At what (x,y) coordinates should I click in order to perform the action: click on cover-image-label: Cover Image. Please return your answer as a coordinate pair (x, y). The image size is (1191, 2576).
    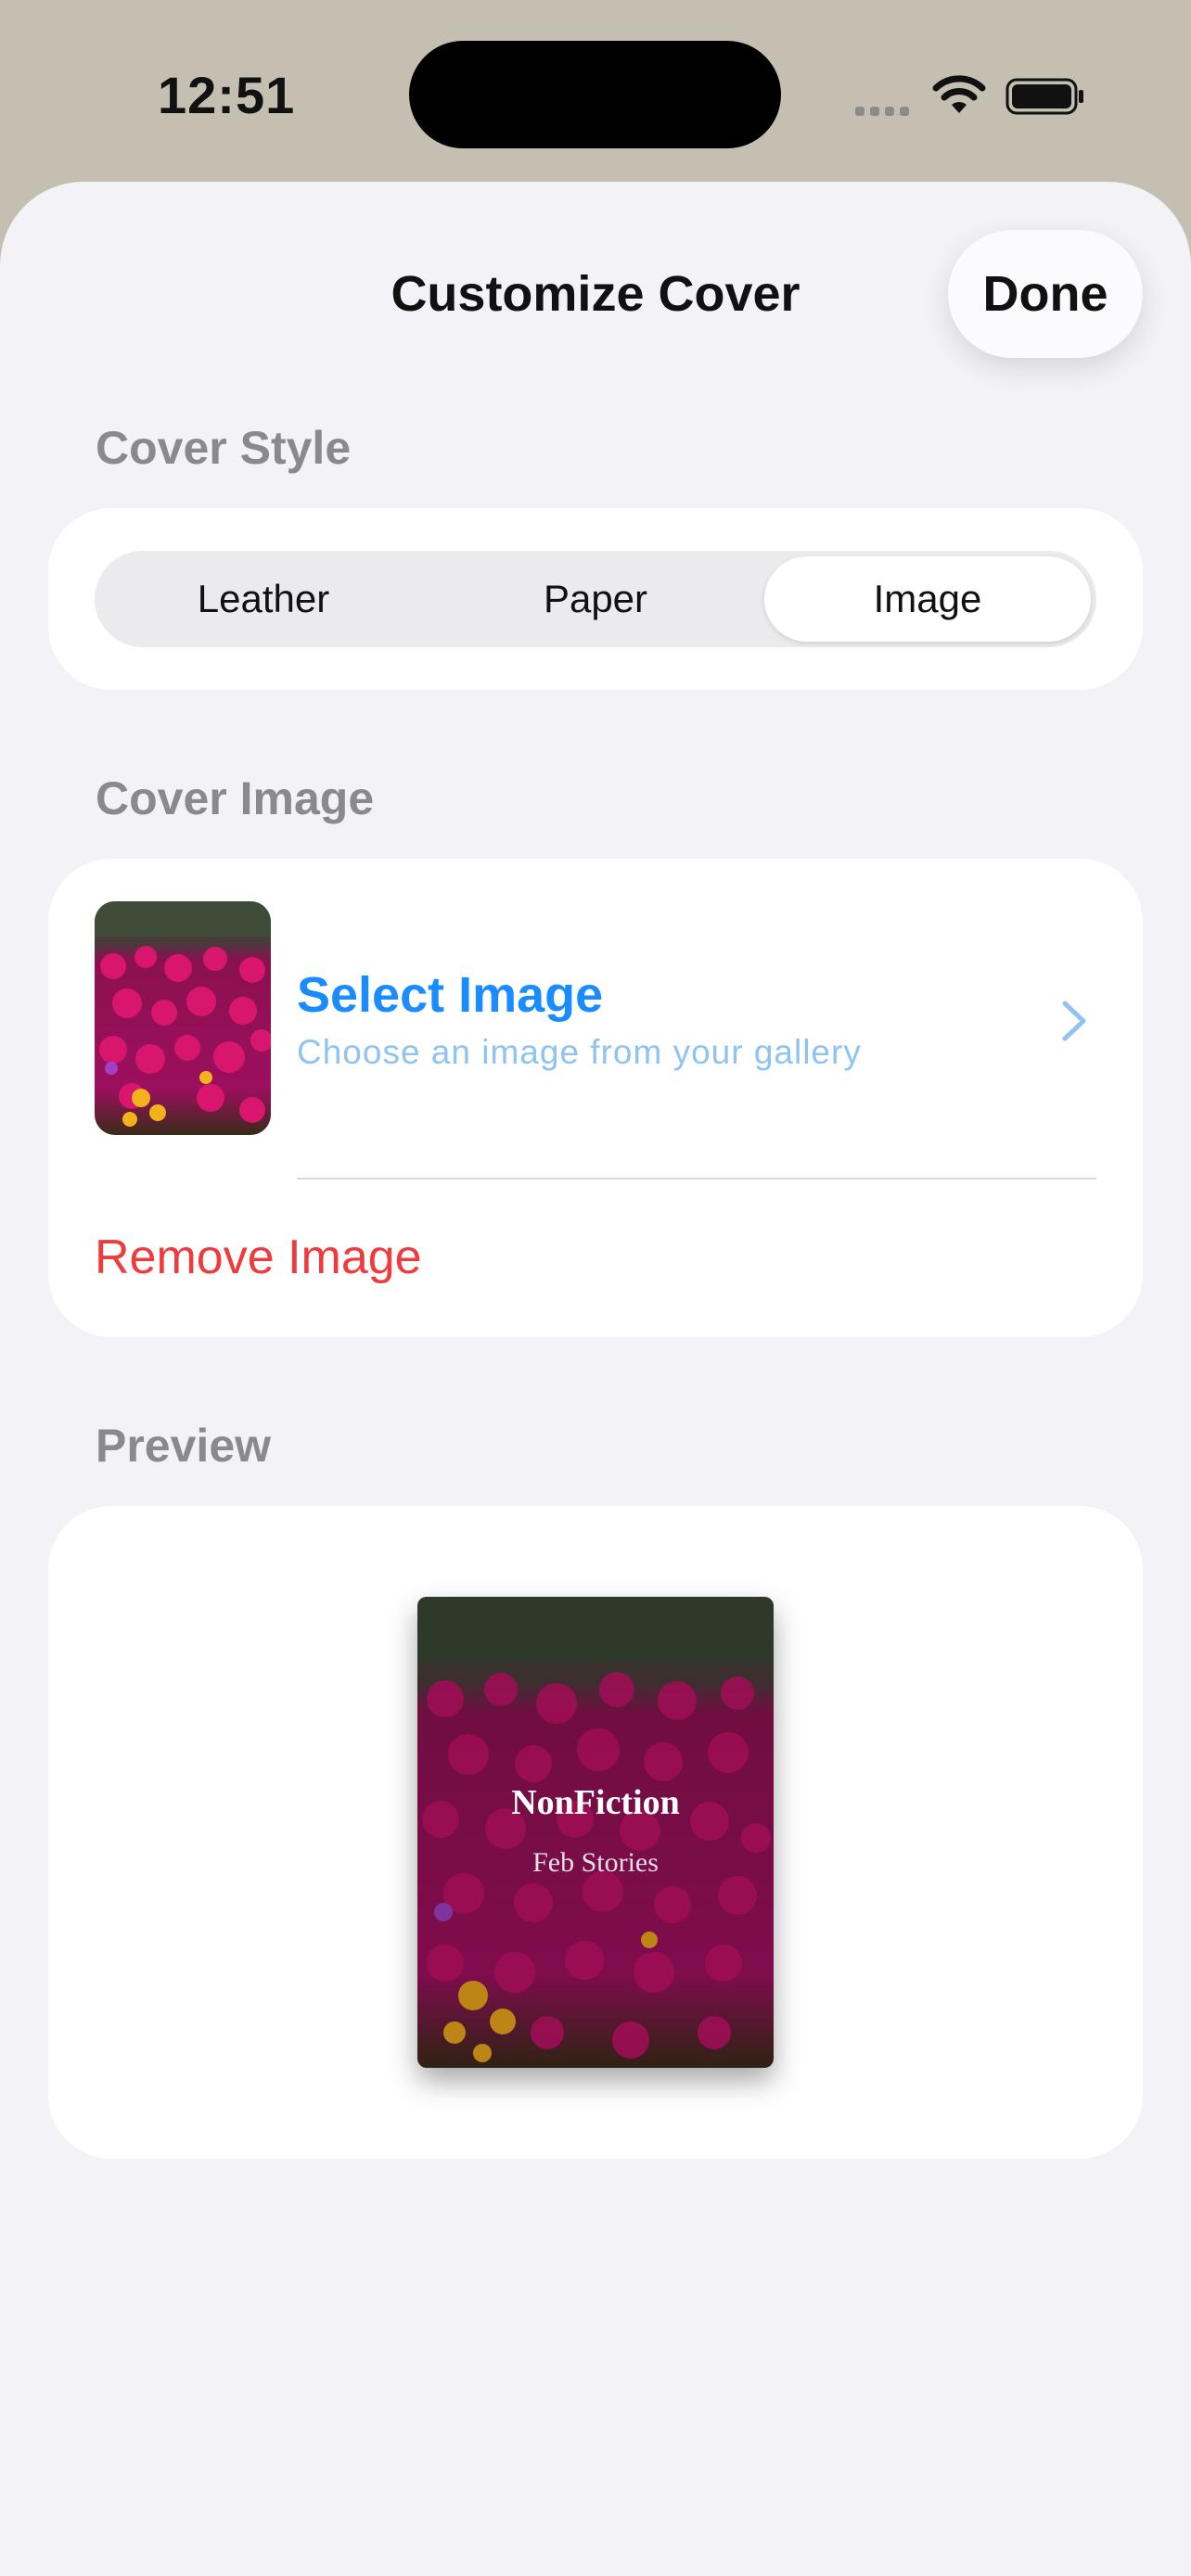
    Looking at the image, I should click on (235, 798).